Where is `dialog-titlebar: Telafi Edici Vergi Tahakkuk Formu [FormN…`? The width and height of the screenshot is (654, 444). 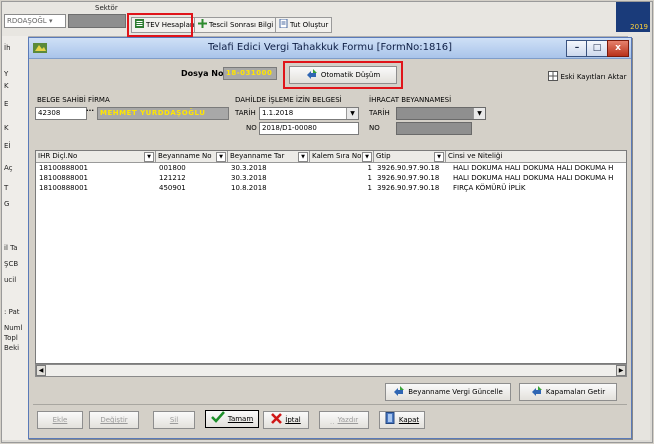
dialog-titlebar: Telafi Edici Vergi Tahakkuk Formu [FormN… is located at coordinates (330, 48).